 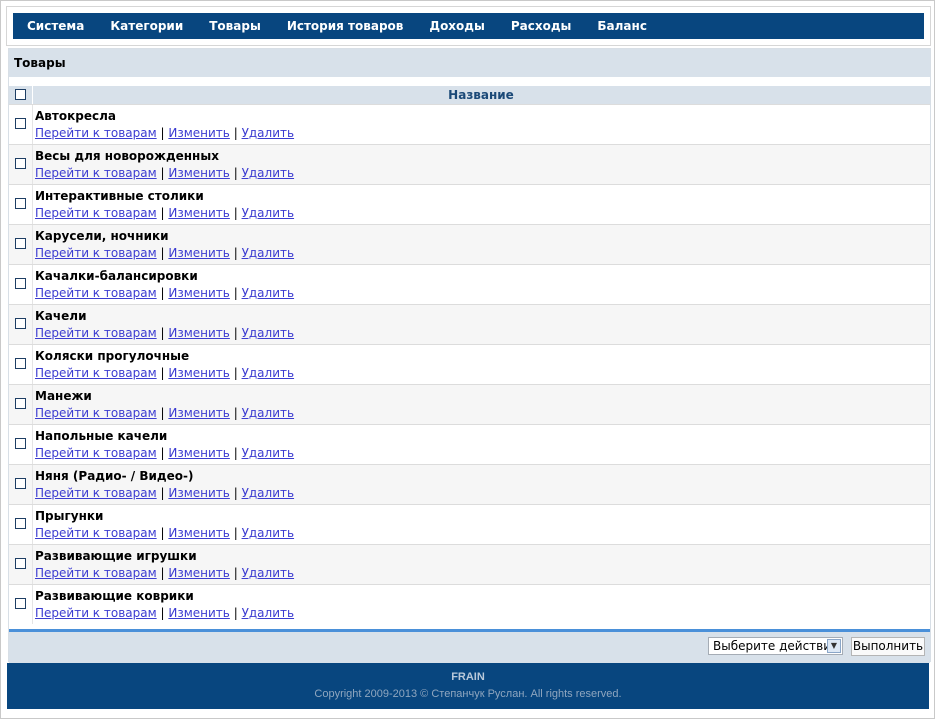 What do you see at coordinates (112, 356) in the screenshot?
I see `product-name: Коляски прогулочные` at bounding box center [112, 356].